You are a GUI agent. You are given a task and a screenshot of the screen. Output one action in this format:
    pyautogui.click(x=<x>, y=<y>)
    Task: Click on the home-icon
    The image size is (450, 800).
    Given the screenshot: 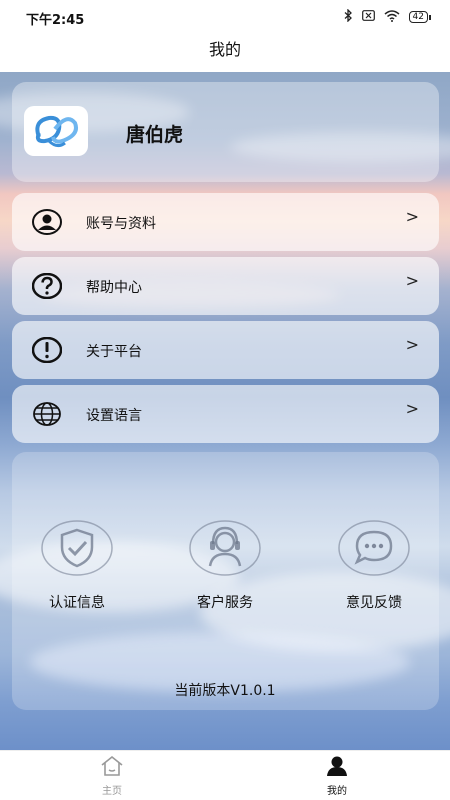 What is the action you would take?
    pyautogui.click(x=112, y=768)
    